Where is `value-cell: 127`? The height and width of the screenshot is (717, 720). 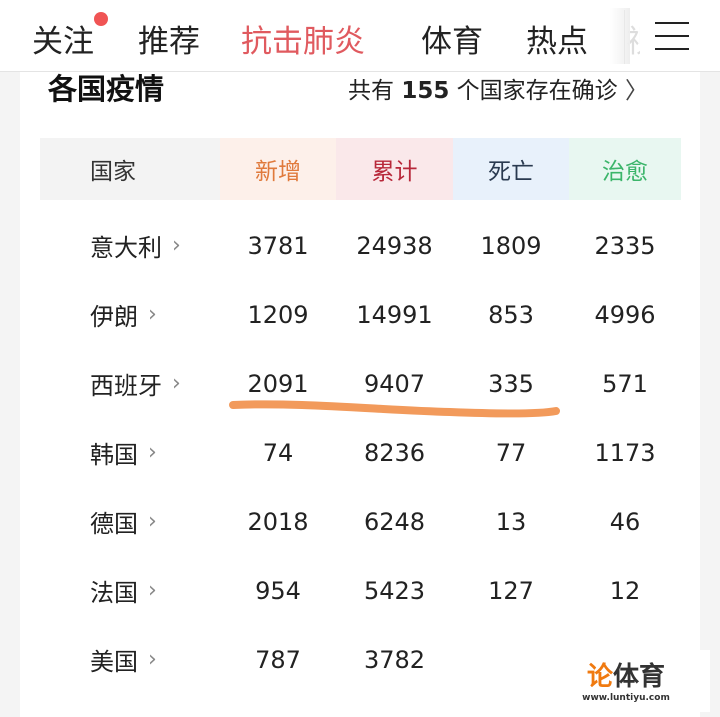
value-cell: 127 is located at coordinates (511, 591).